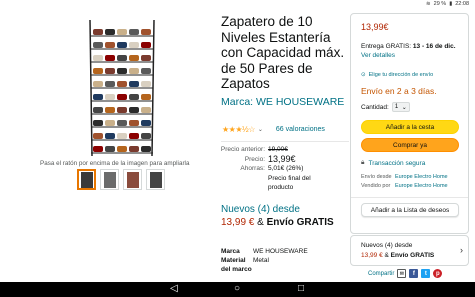 The image size is (475, 297). What do you see at coordinates (393, 163) in the screenshot?
I see `secure-transaction: 🔒︎ Transacción segura` at bounding box center [393, 163].